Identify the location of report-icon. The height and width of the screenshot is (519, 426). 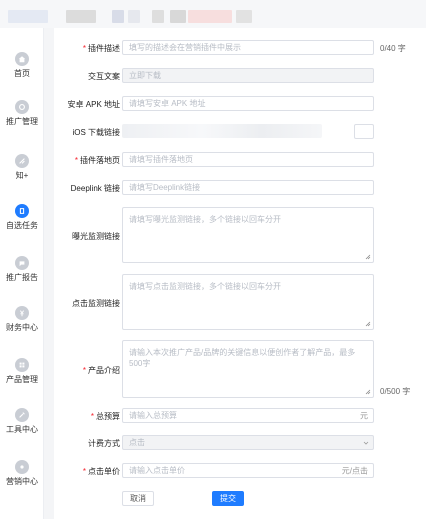
(22, 263).